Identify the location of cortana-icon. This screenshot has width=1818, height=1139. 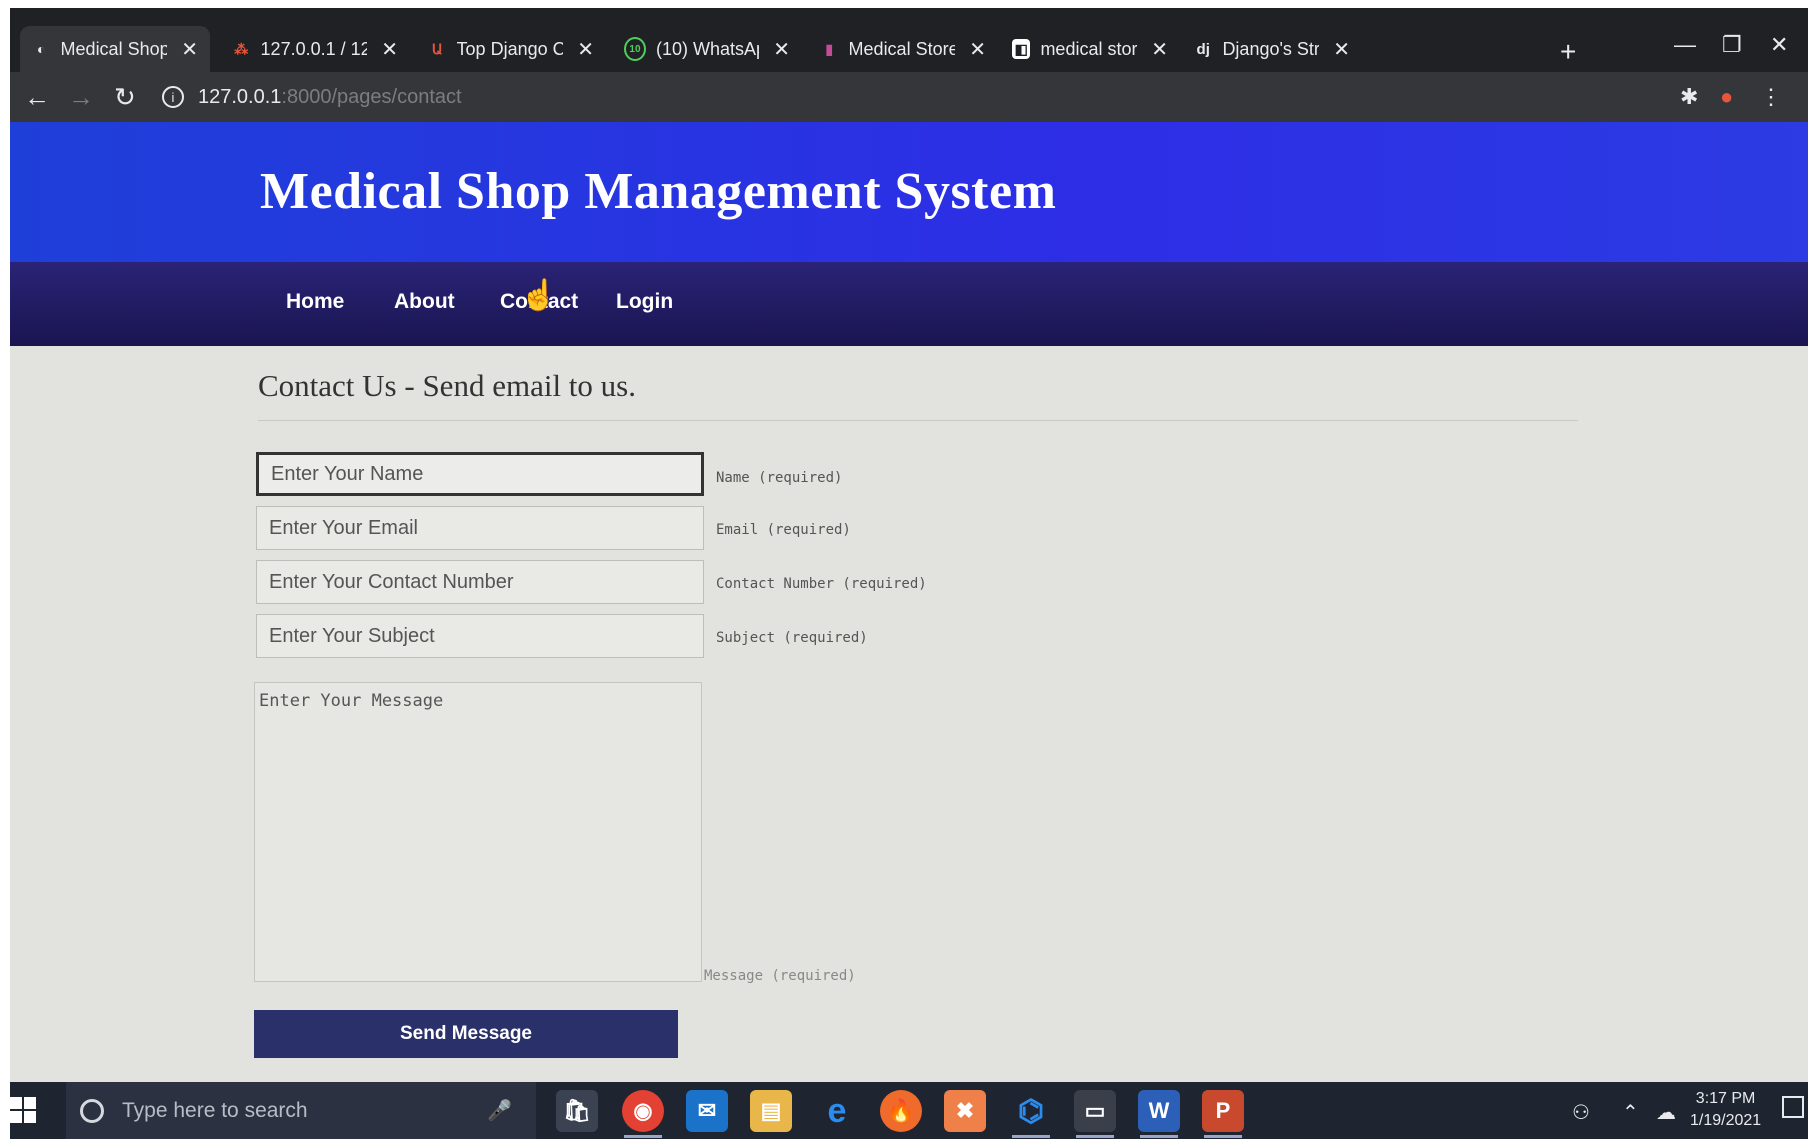
(92, 1110).